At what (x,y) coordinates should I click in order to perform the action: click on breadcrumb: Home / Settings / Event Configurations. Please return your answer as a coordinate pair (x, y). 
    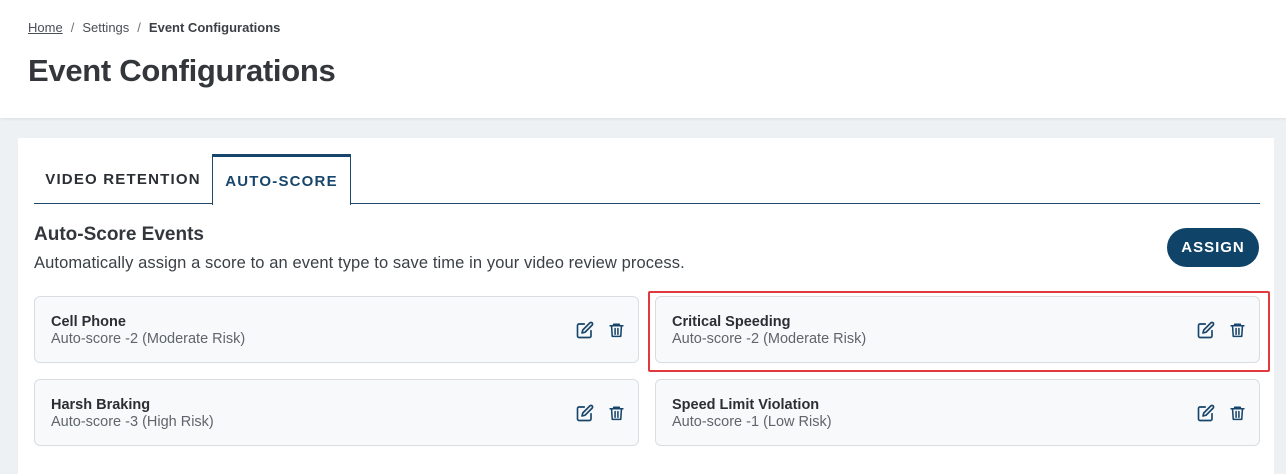
    Looking at the image, I should click on (154, 27).